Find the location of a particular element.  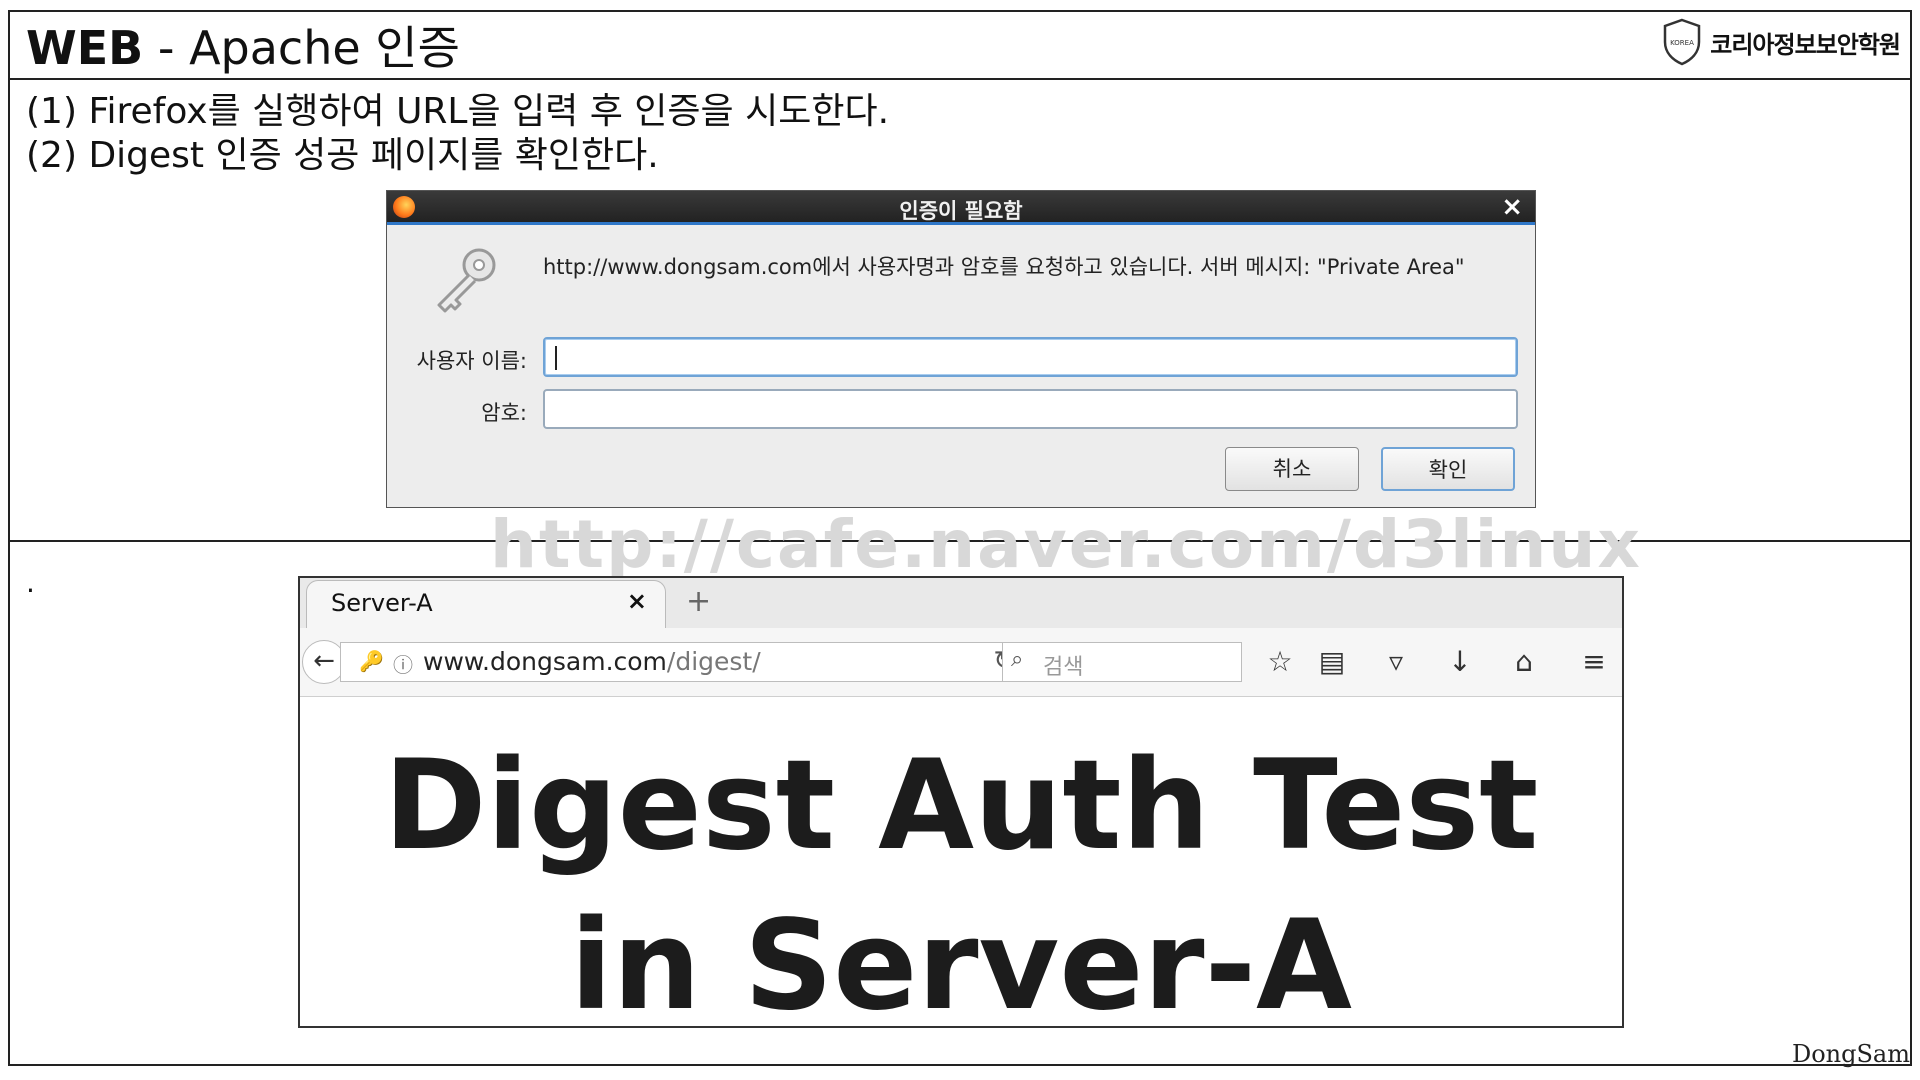

shield-icon: KOREA is located at coordinates (1682, 42).